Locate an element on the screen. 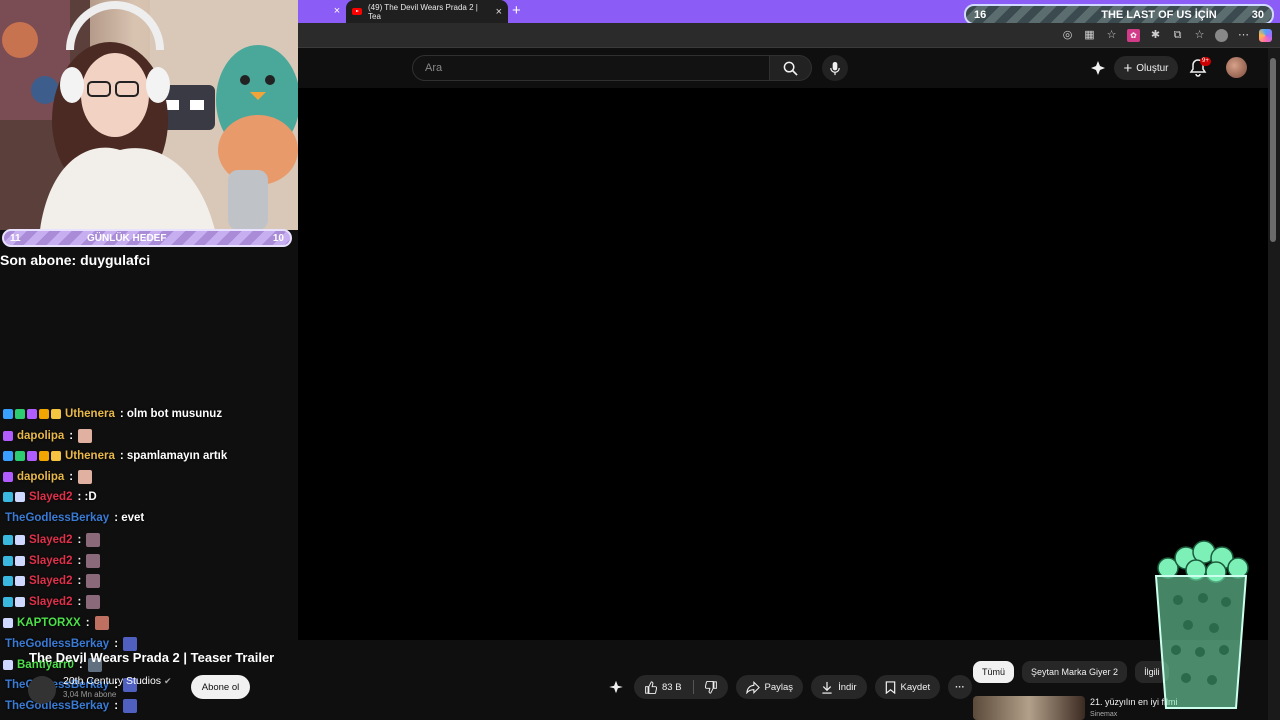 Image resolution: width=1280 pixels, height=720 pixels. channel-name-text: 20th Century Studios is located at coordinates (112, 681).